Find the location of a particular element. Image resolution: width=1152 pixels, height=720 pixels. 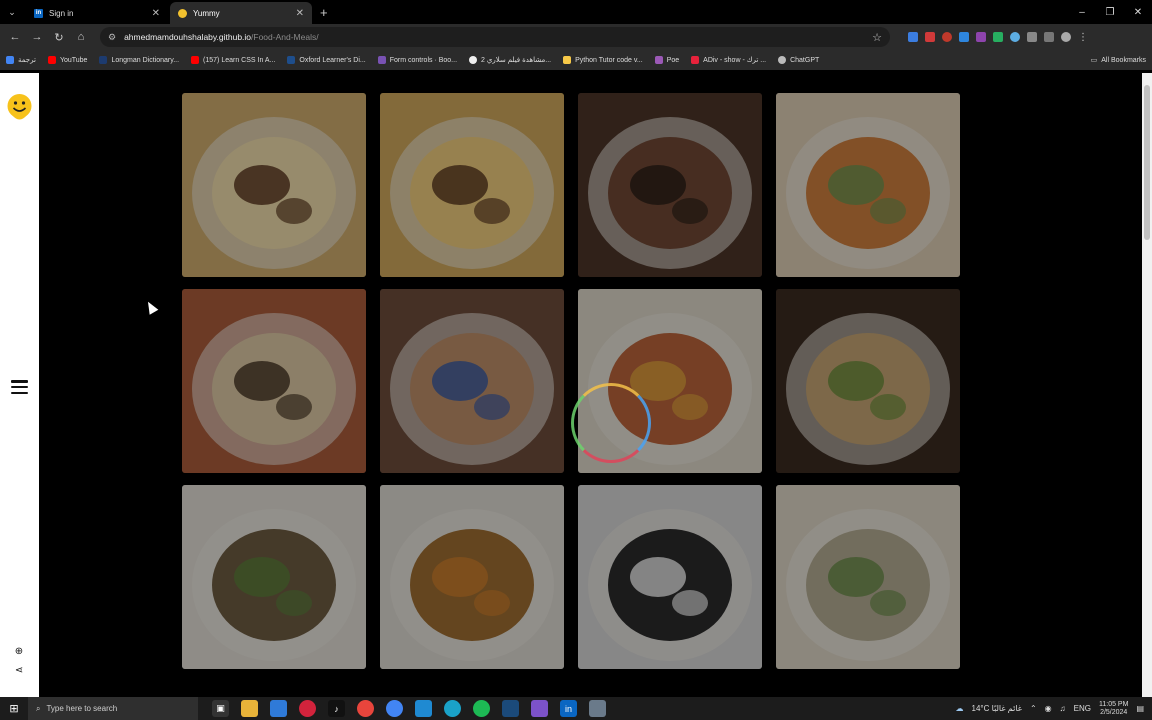

site-info-icon: ⚙ is located at coordinates (112, 37).